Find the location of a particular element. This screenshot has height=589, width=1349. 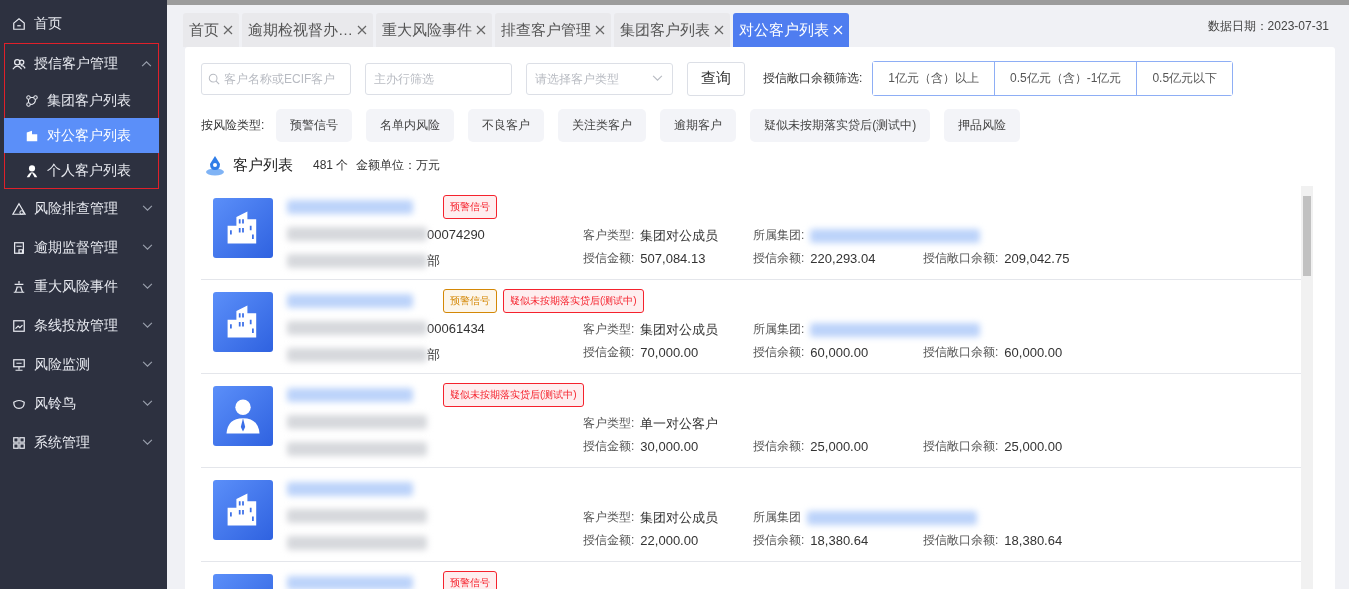

menu-item: 风铃鸟 is located at coordinates (83, 403).